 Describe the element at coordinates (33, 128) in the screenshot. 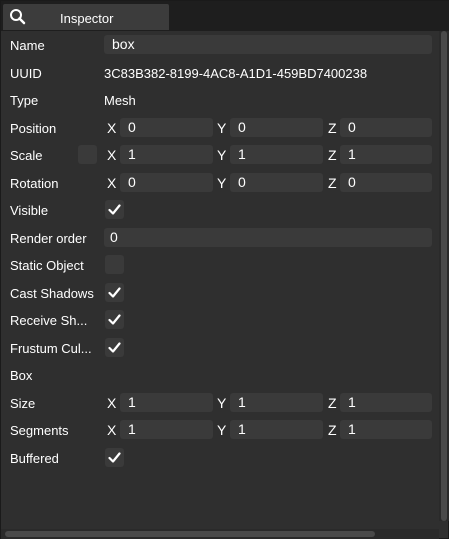

I see `position-label: Position` at that location.